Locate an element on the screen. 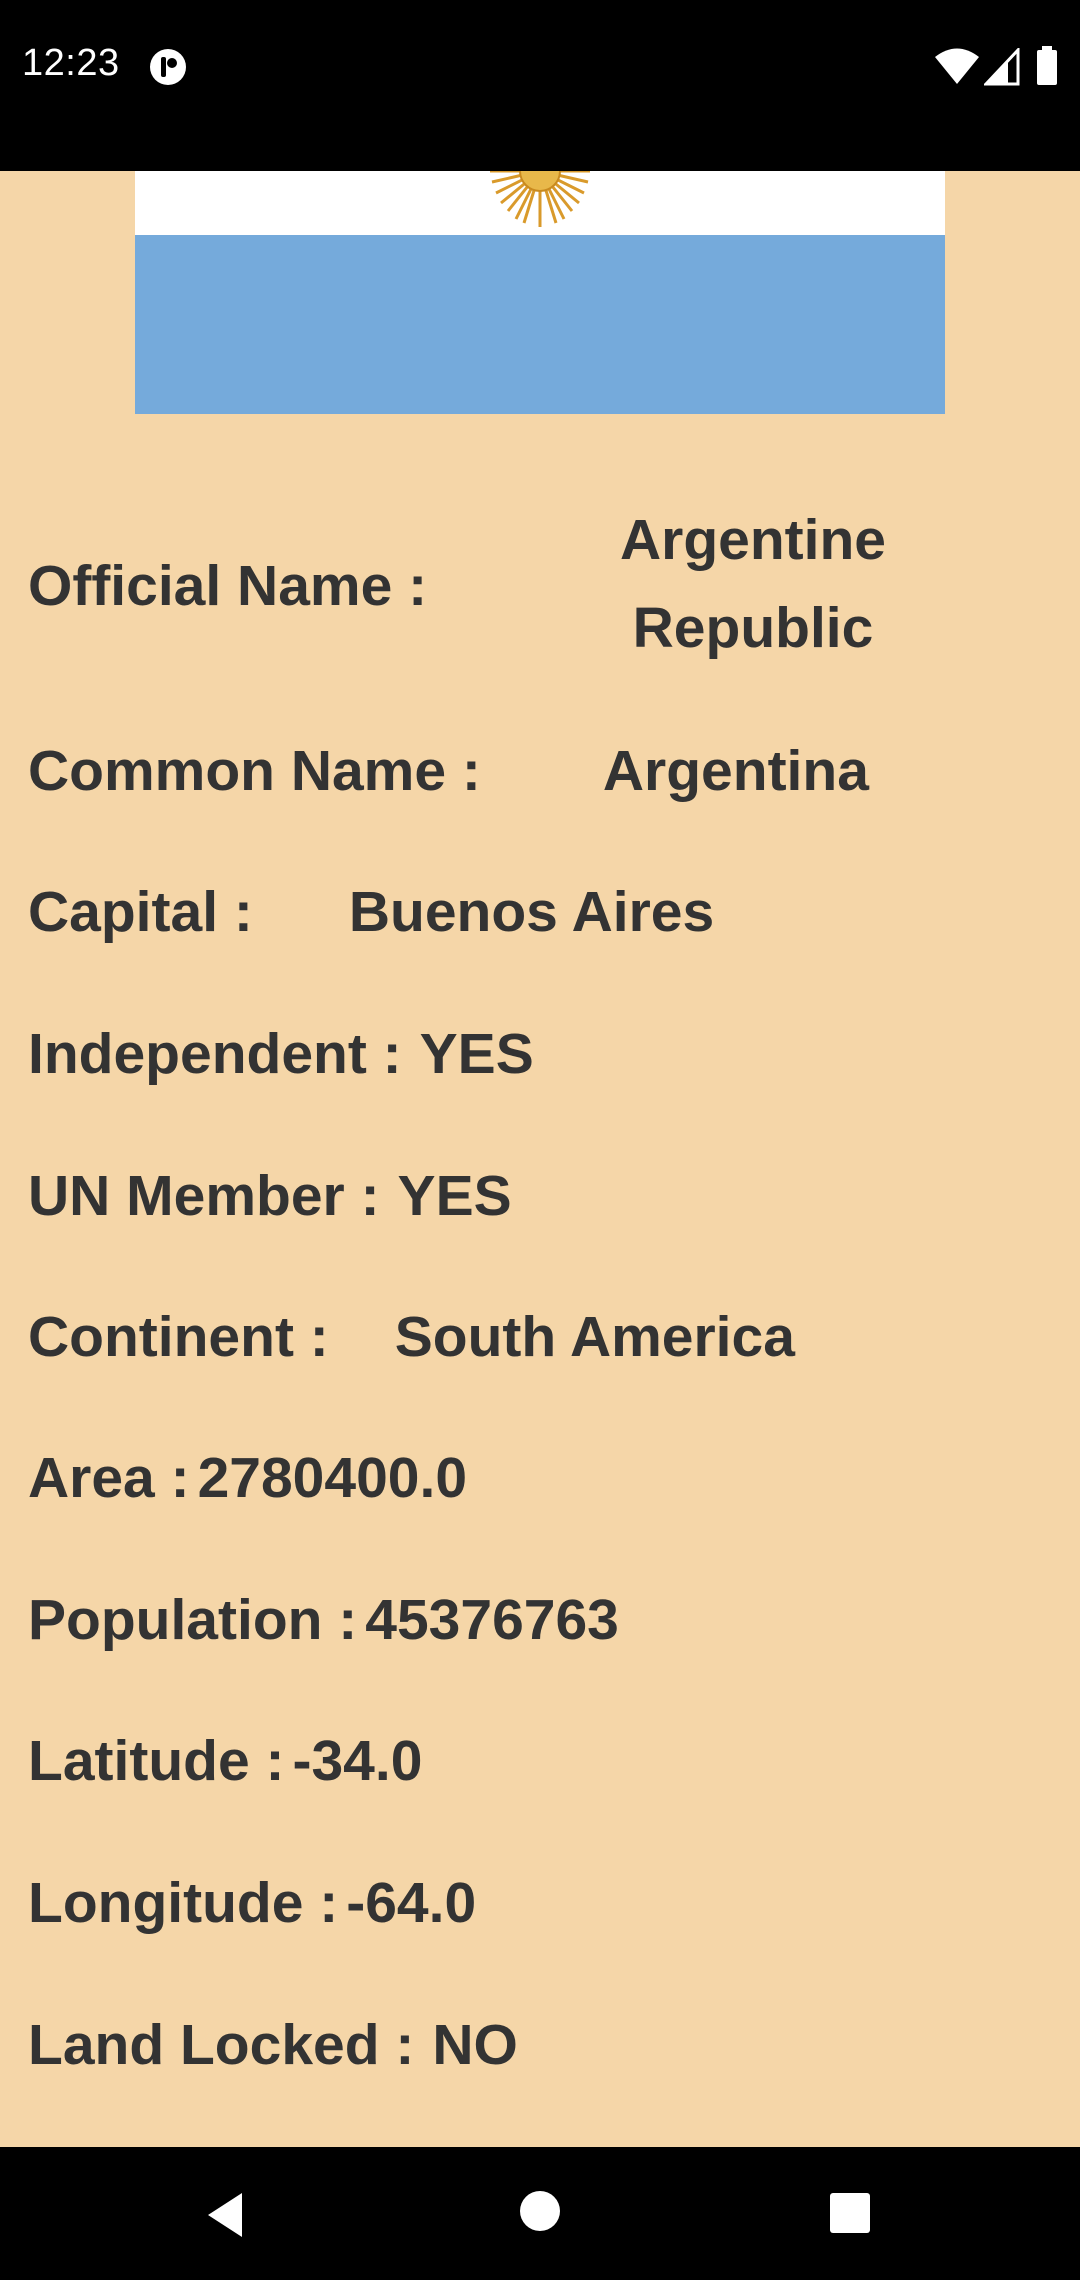 Image resolution: width=1080 pixels, height=2280 pixels. continent-label: Continent : is located at coordinates (178, 1337).